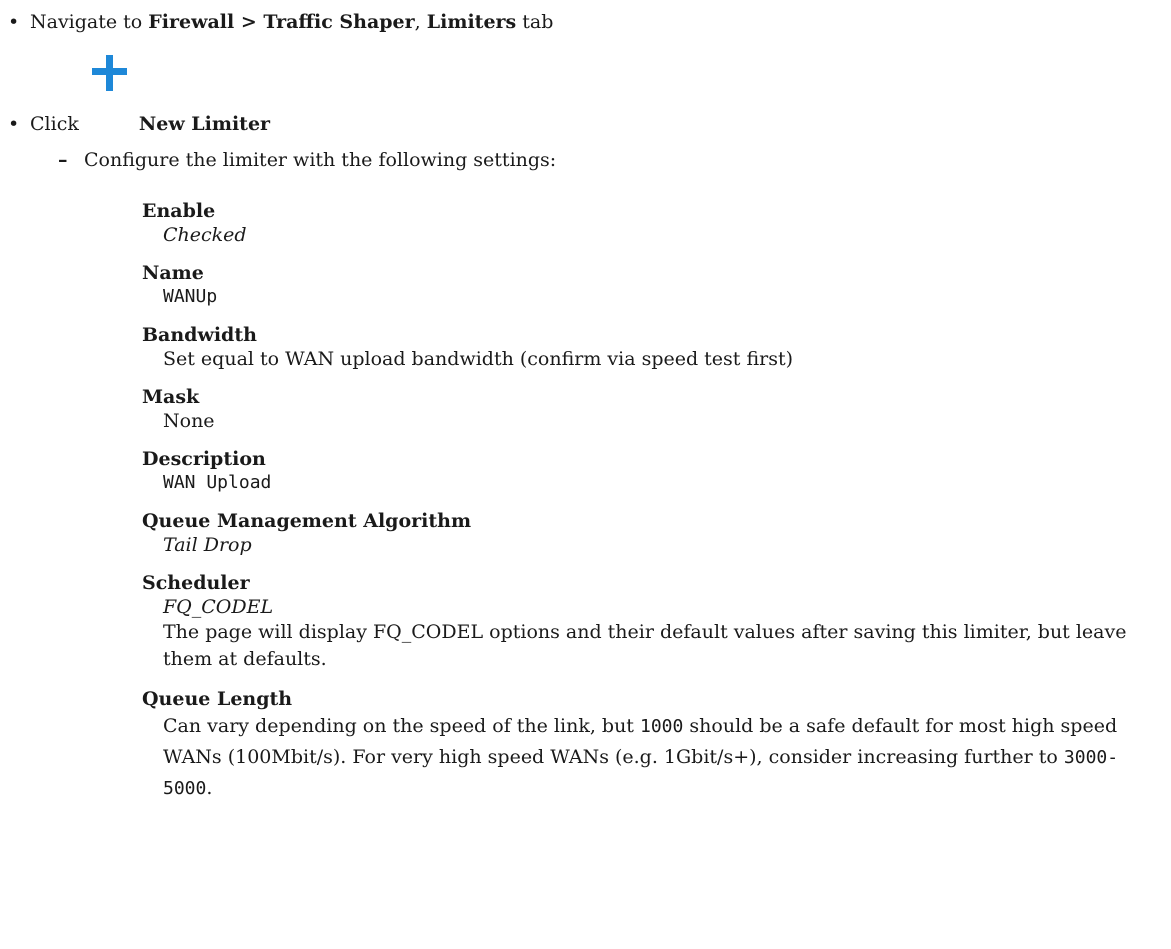 Image resolution: width=1171 pixels, height=949 pixels. What do you see at coordinates (307, 521) in the screenshot?
I see `setting-term: Queue Management Algorithm` at bounding box center [307, 521].